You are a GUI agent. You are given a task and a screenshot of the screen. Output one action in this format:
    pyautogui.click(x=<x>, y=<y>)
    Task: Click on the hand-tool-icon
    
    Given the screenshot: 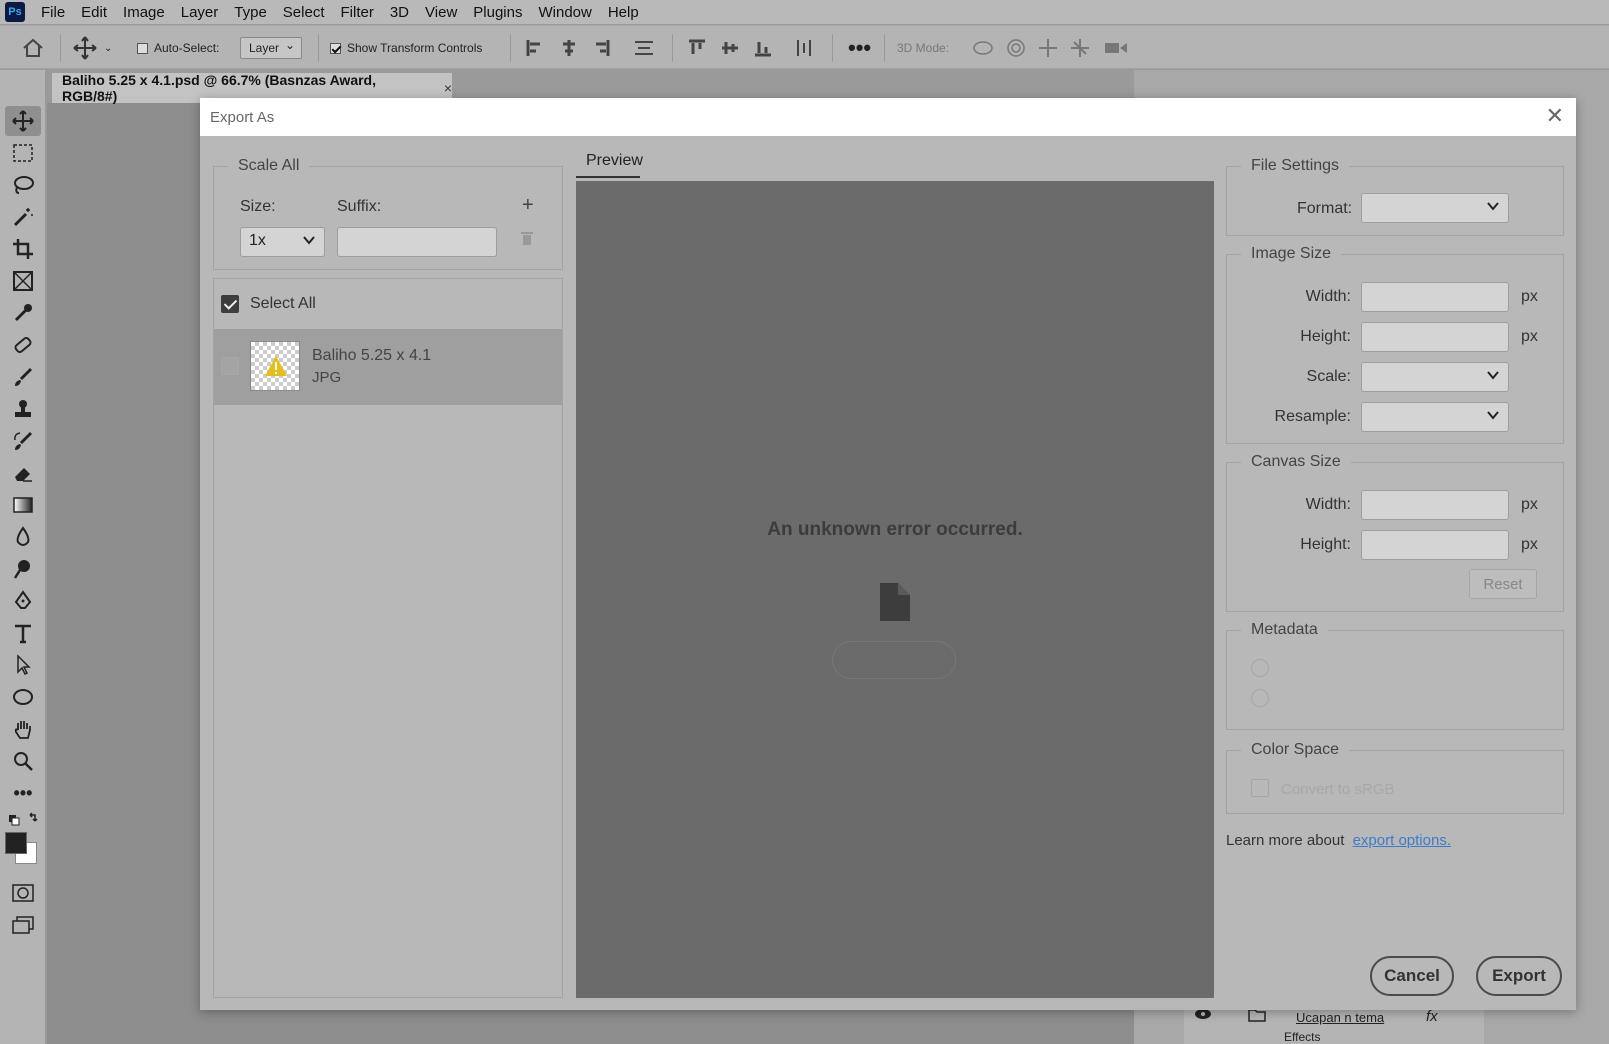 What is the action you would take?
    pyautogui.click(x=23, y=729)
    